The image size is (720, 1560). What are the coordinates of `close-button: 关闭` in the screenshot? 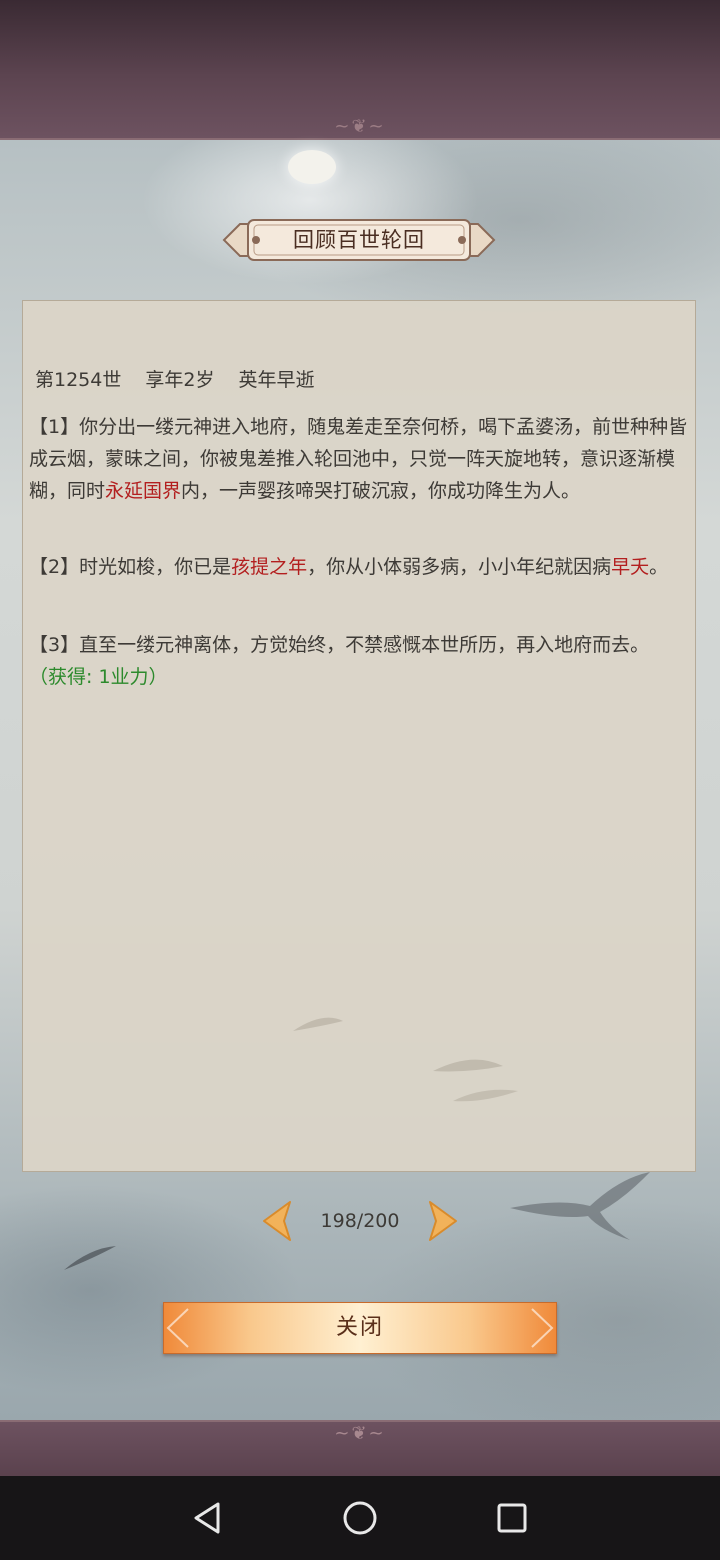 It's located at (360, 1328).